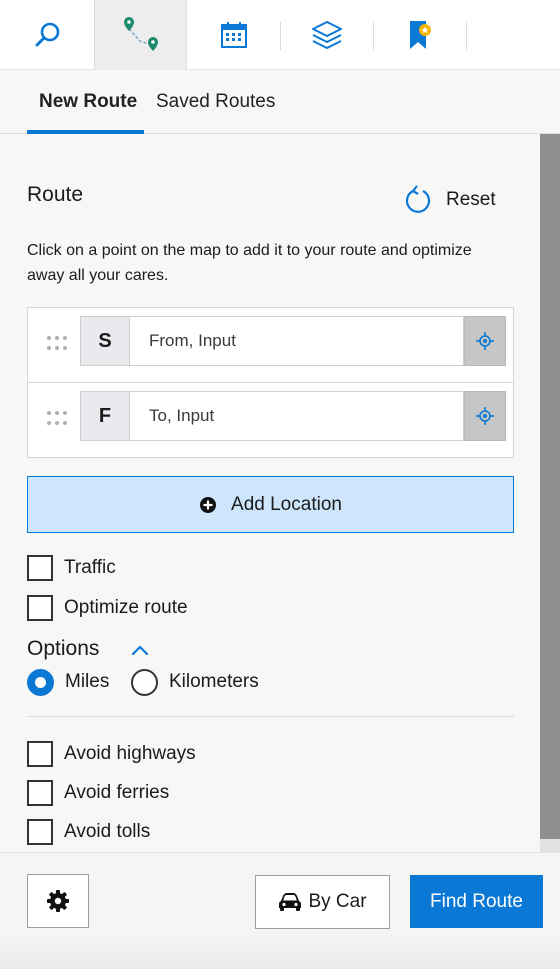 The height and width of the screenshot is (969, 560). I want to click on miles-label: Miles, so click(87, 681).